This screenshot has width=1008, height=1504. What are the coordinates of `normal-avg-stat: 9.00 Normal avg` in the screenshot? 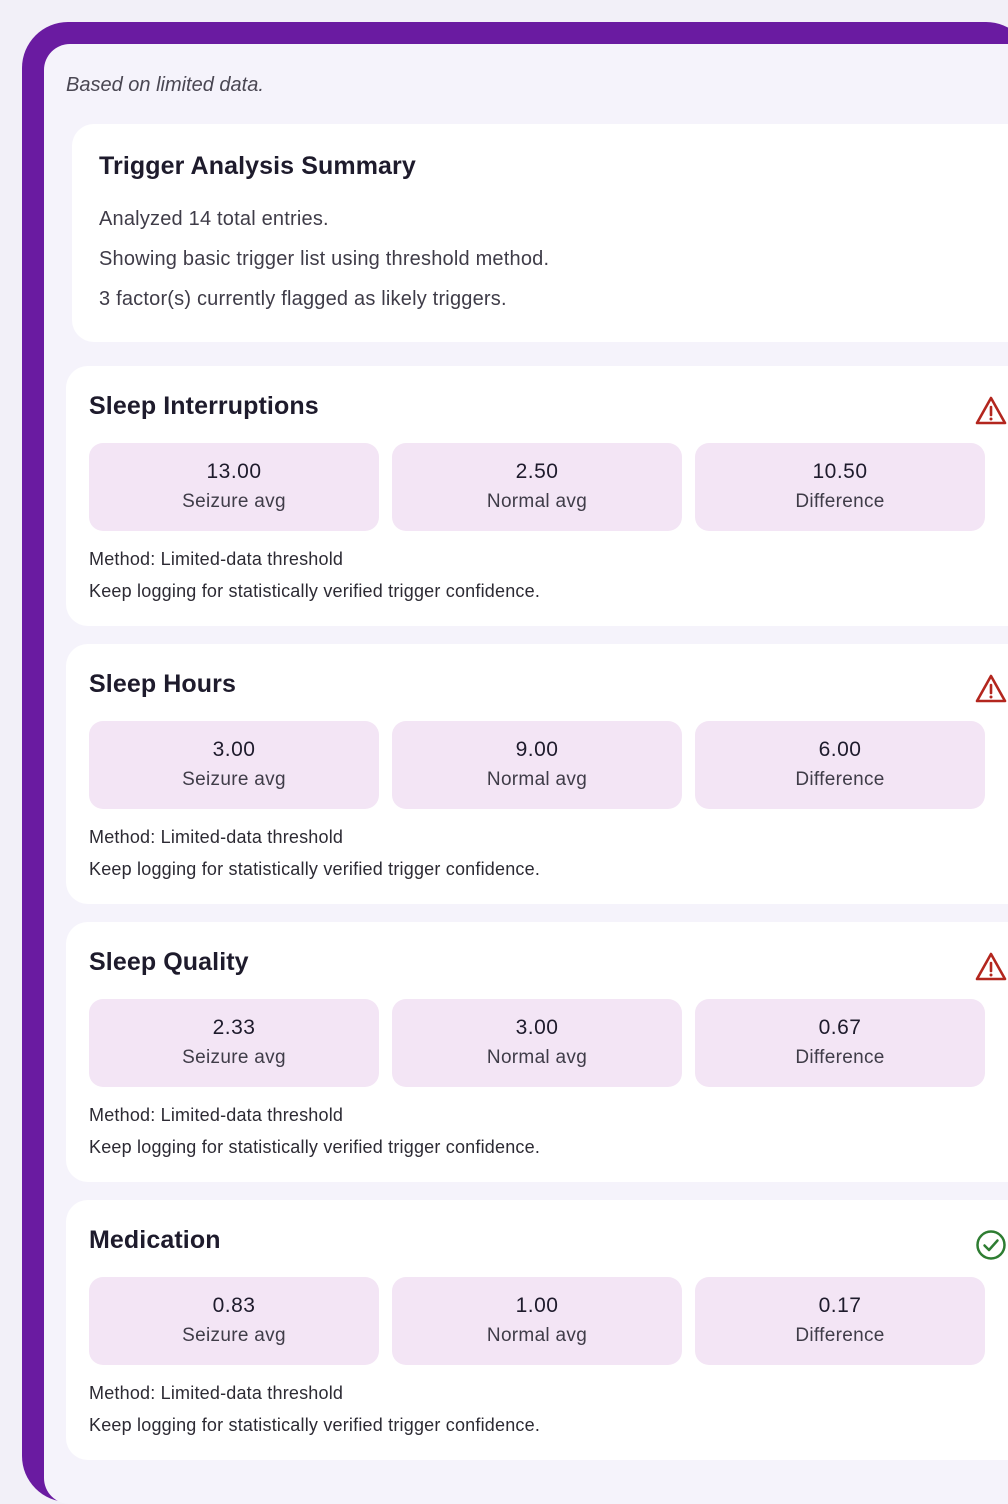 It's located at (537, 765).